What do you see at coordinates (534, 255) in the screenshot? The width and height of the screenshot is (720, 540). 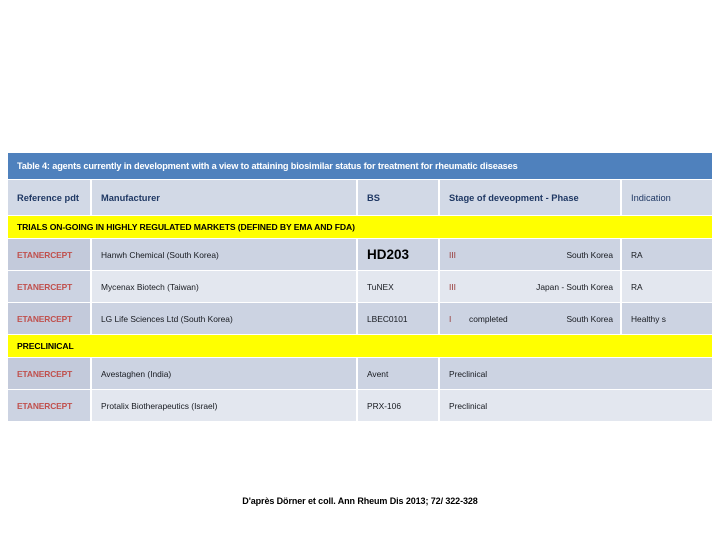 I see `stage-inner: III South Korea` at bounding box center [534, 255].